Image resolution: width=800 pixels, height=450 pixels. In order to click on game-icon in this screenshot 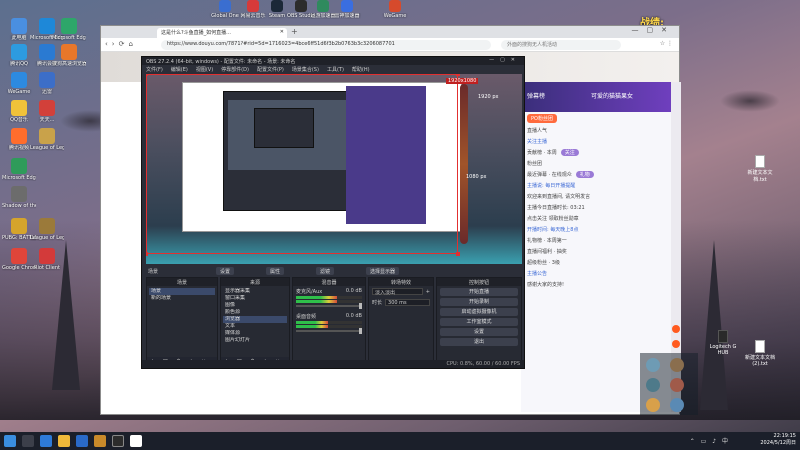, I will do `click(100, 441)`.